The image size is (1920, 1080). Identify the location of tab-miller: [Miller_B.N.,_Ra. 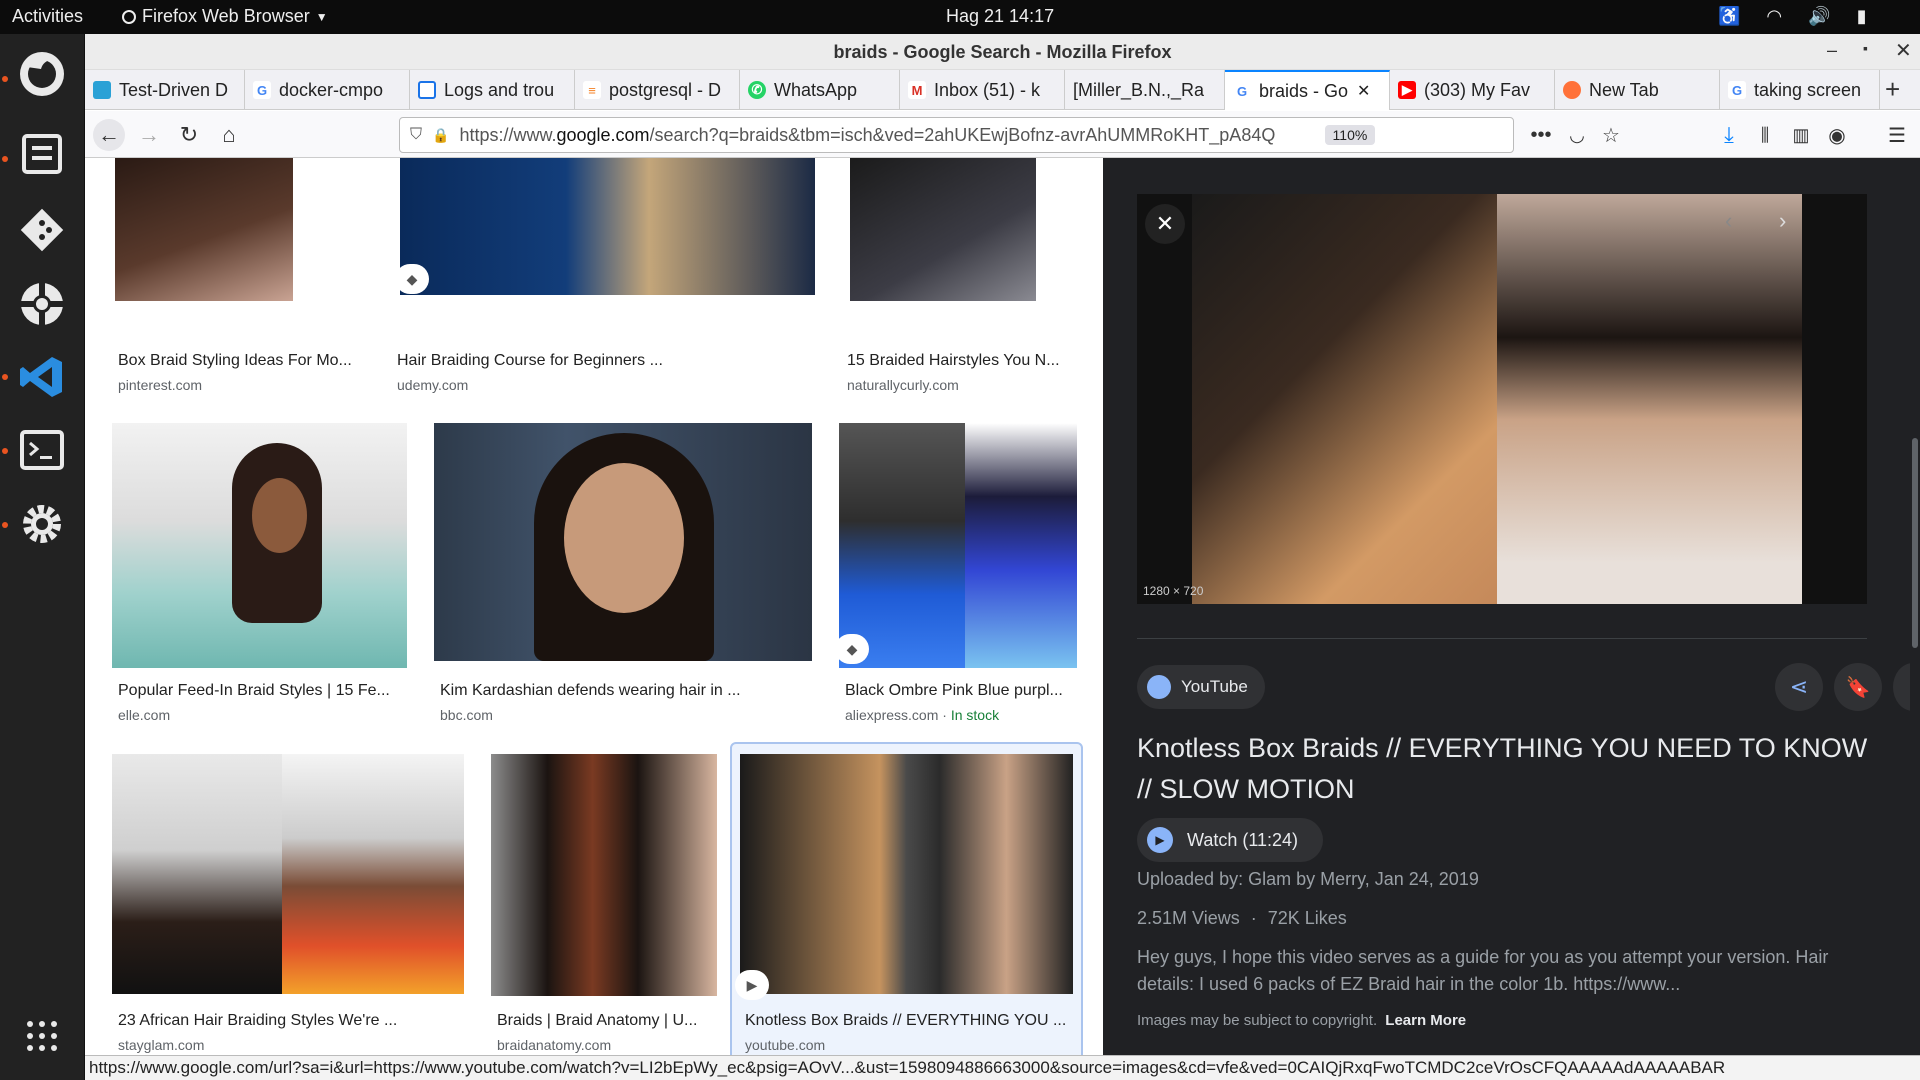
(1145, 90).